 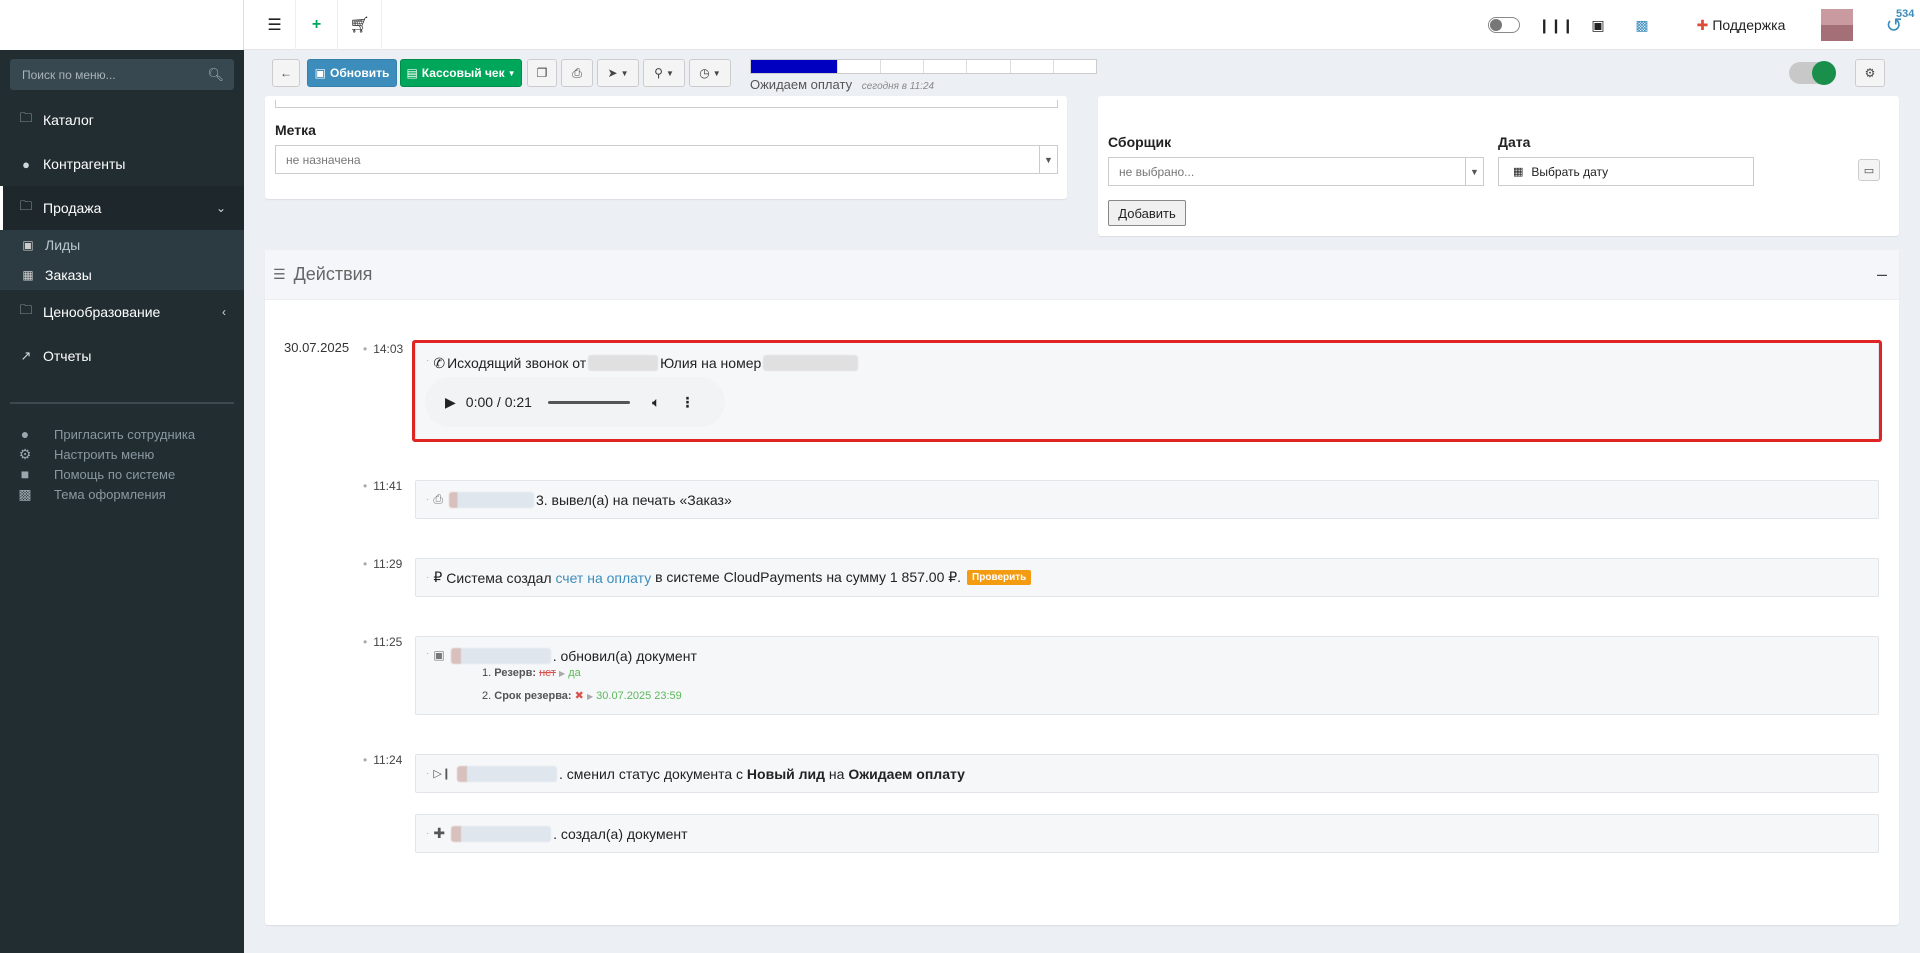 What do you see at coordinates (1296, 171) in the screenshot?
I see `picker-select: не выбрано... ▼` at bounding box center [1296, 171].